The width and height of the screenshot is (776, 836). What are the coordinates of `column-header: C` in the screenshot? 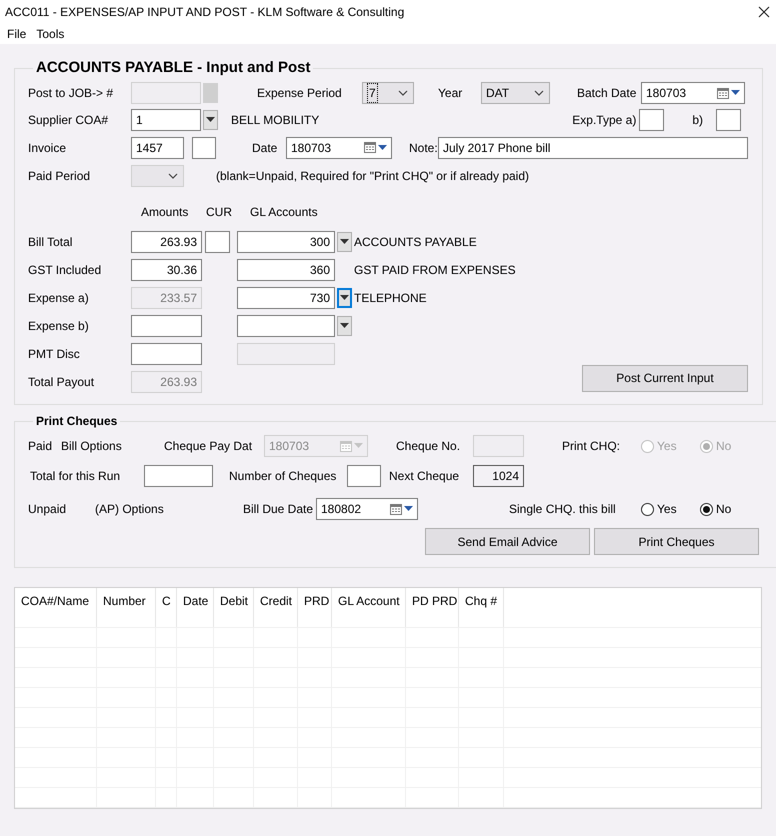 It's located at (166, 607).